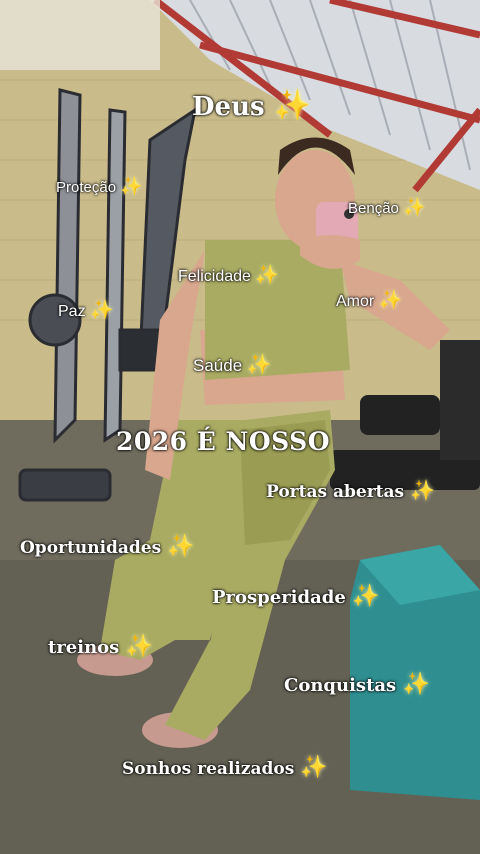  Describe the element at coordinates (214, 276) in the screenshot. I see `label-felicidade: Felicidade` at that location.